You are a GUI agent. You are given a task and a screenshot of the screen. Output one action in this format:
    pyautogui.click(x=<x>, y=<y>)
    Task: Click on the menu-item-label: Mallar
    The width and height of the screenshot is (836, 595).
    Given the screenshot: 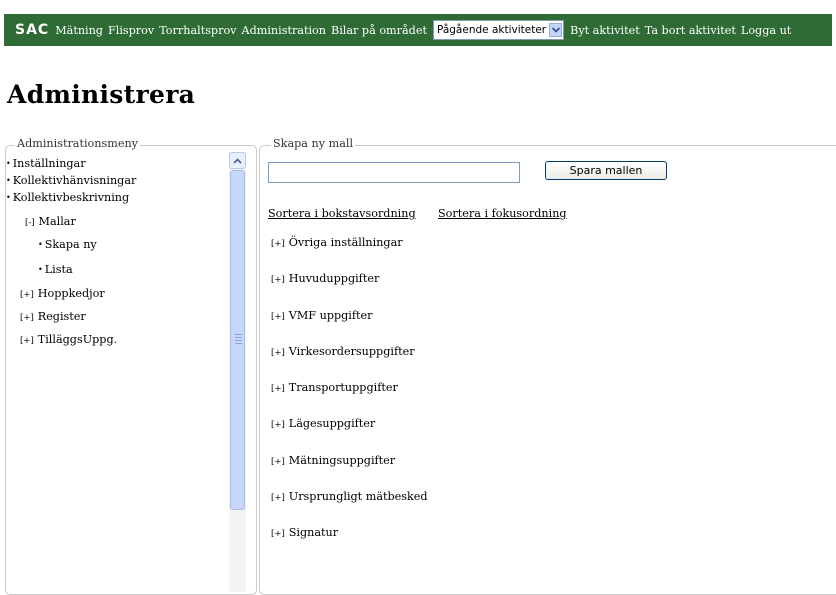 What is the action you would take?
    pyautogui.click(x=57, y=221)
    